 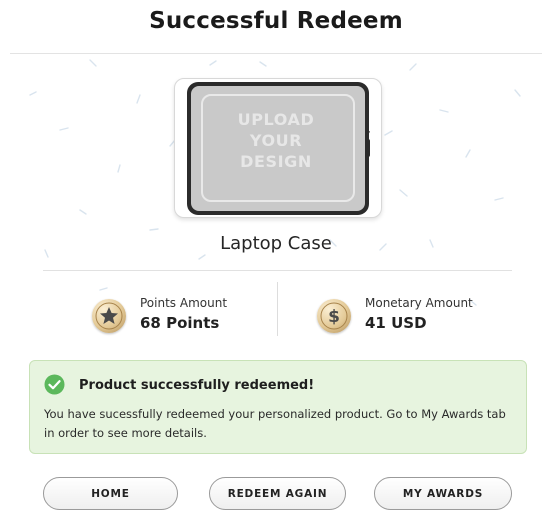 What do you see at coordinates (184, 303) in the screenshot?
I see `points-amount-label: Points Amount` at bounding box center [184, 303].